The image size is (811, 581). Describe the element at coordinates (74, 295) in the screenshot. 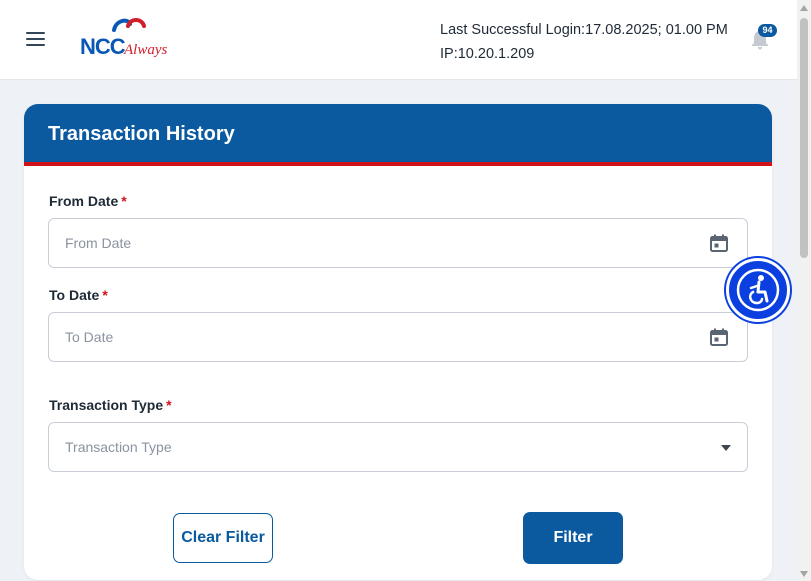

I see `to-date-label-text: To Date` at that location.